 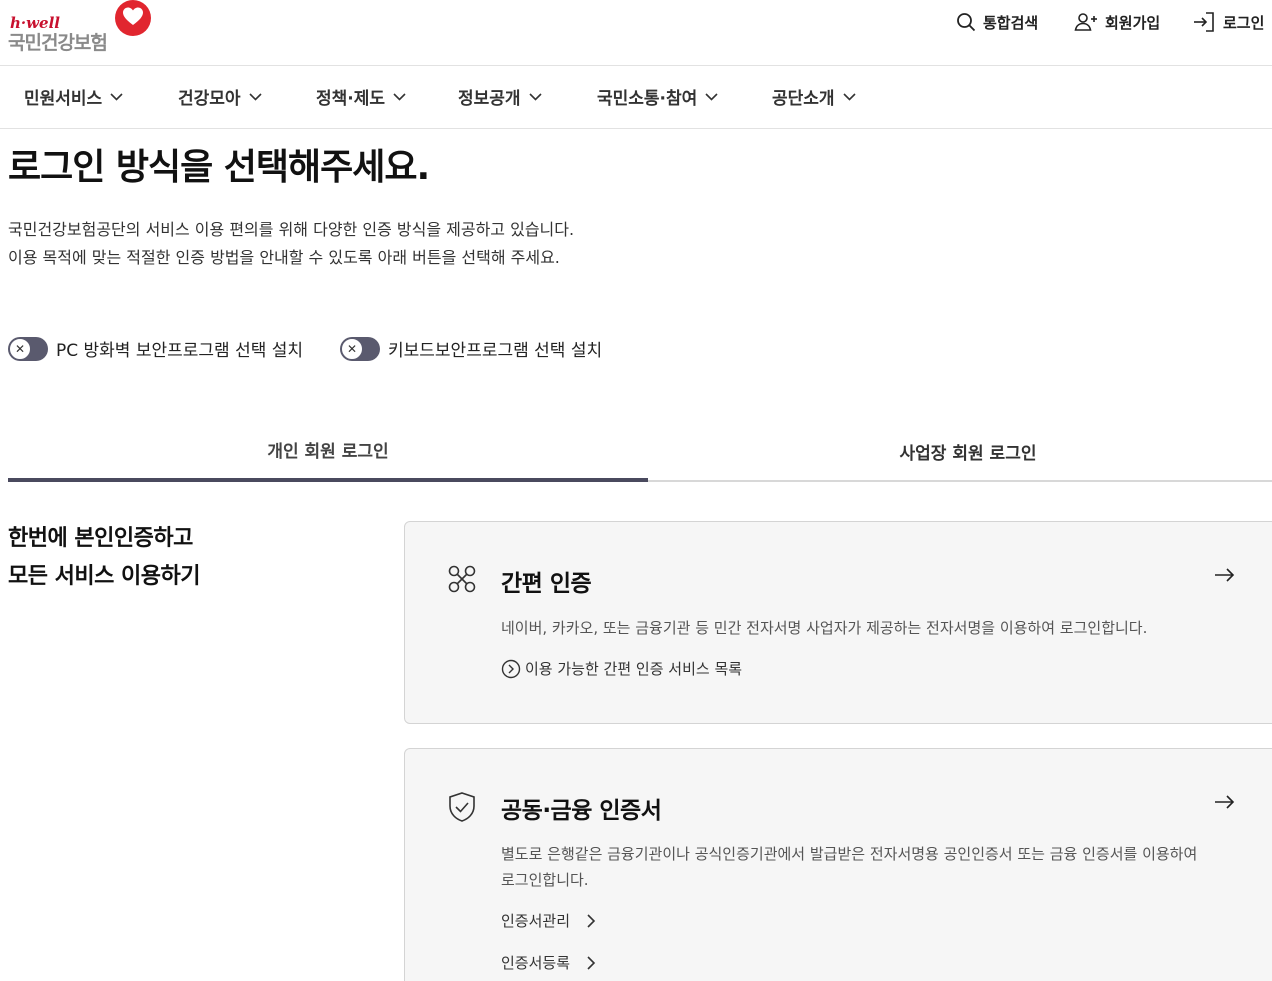 I want to click on nav-label: 건강모아, so click(x=209, y=99).